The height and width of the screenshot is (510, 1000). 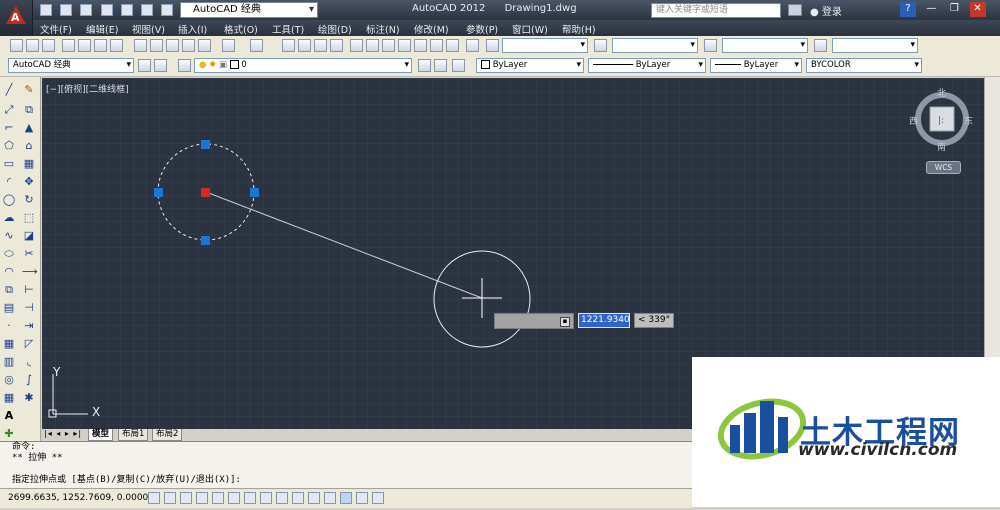 I want to click on array-icon: ▦, so click(x=29, y=164).